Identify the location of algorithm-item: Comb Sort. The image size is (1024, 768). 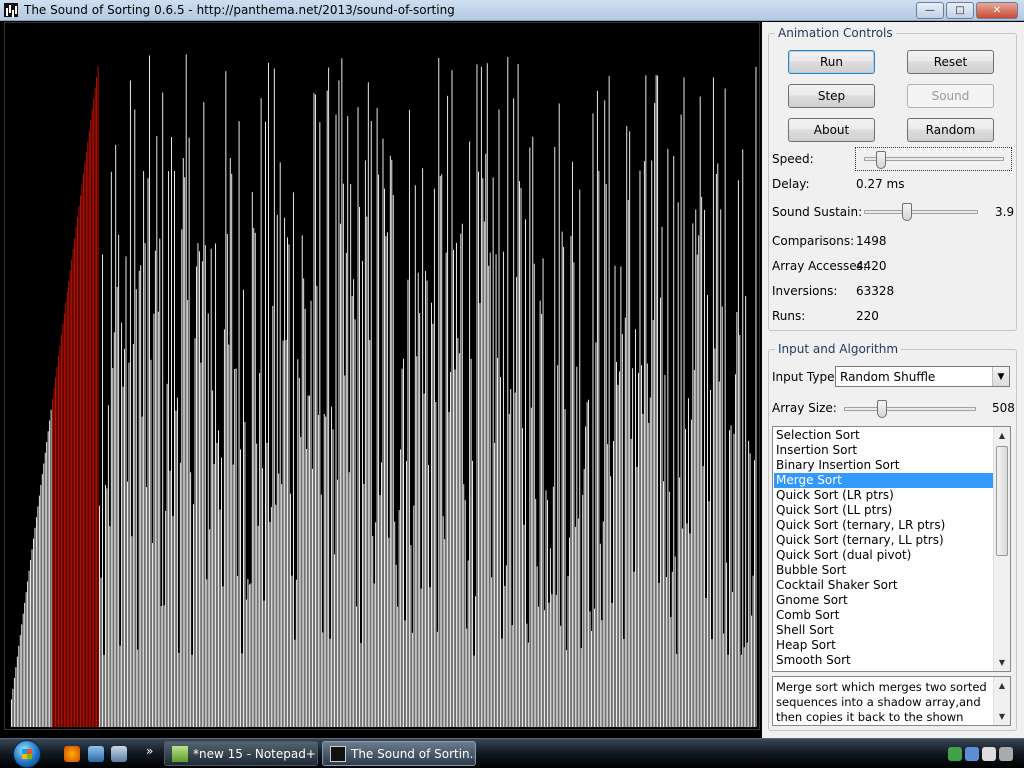
(883, 615).